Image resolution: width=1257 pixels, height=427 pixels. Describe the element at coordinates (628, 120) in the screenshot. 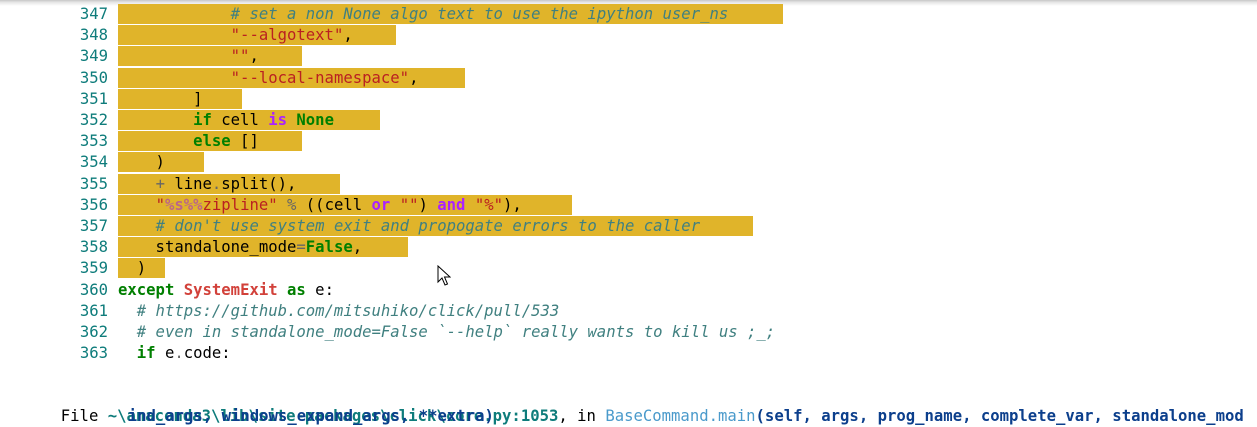

I see `code-line: 352 if cell is None` at that location.